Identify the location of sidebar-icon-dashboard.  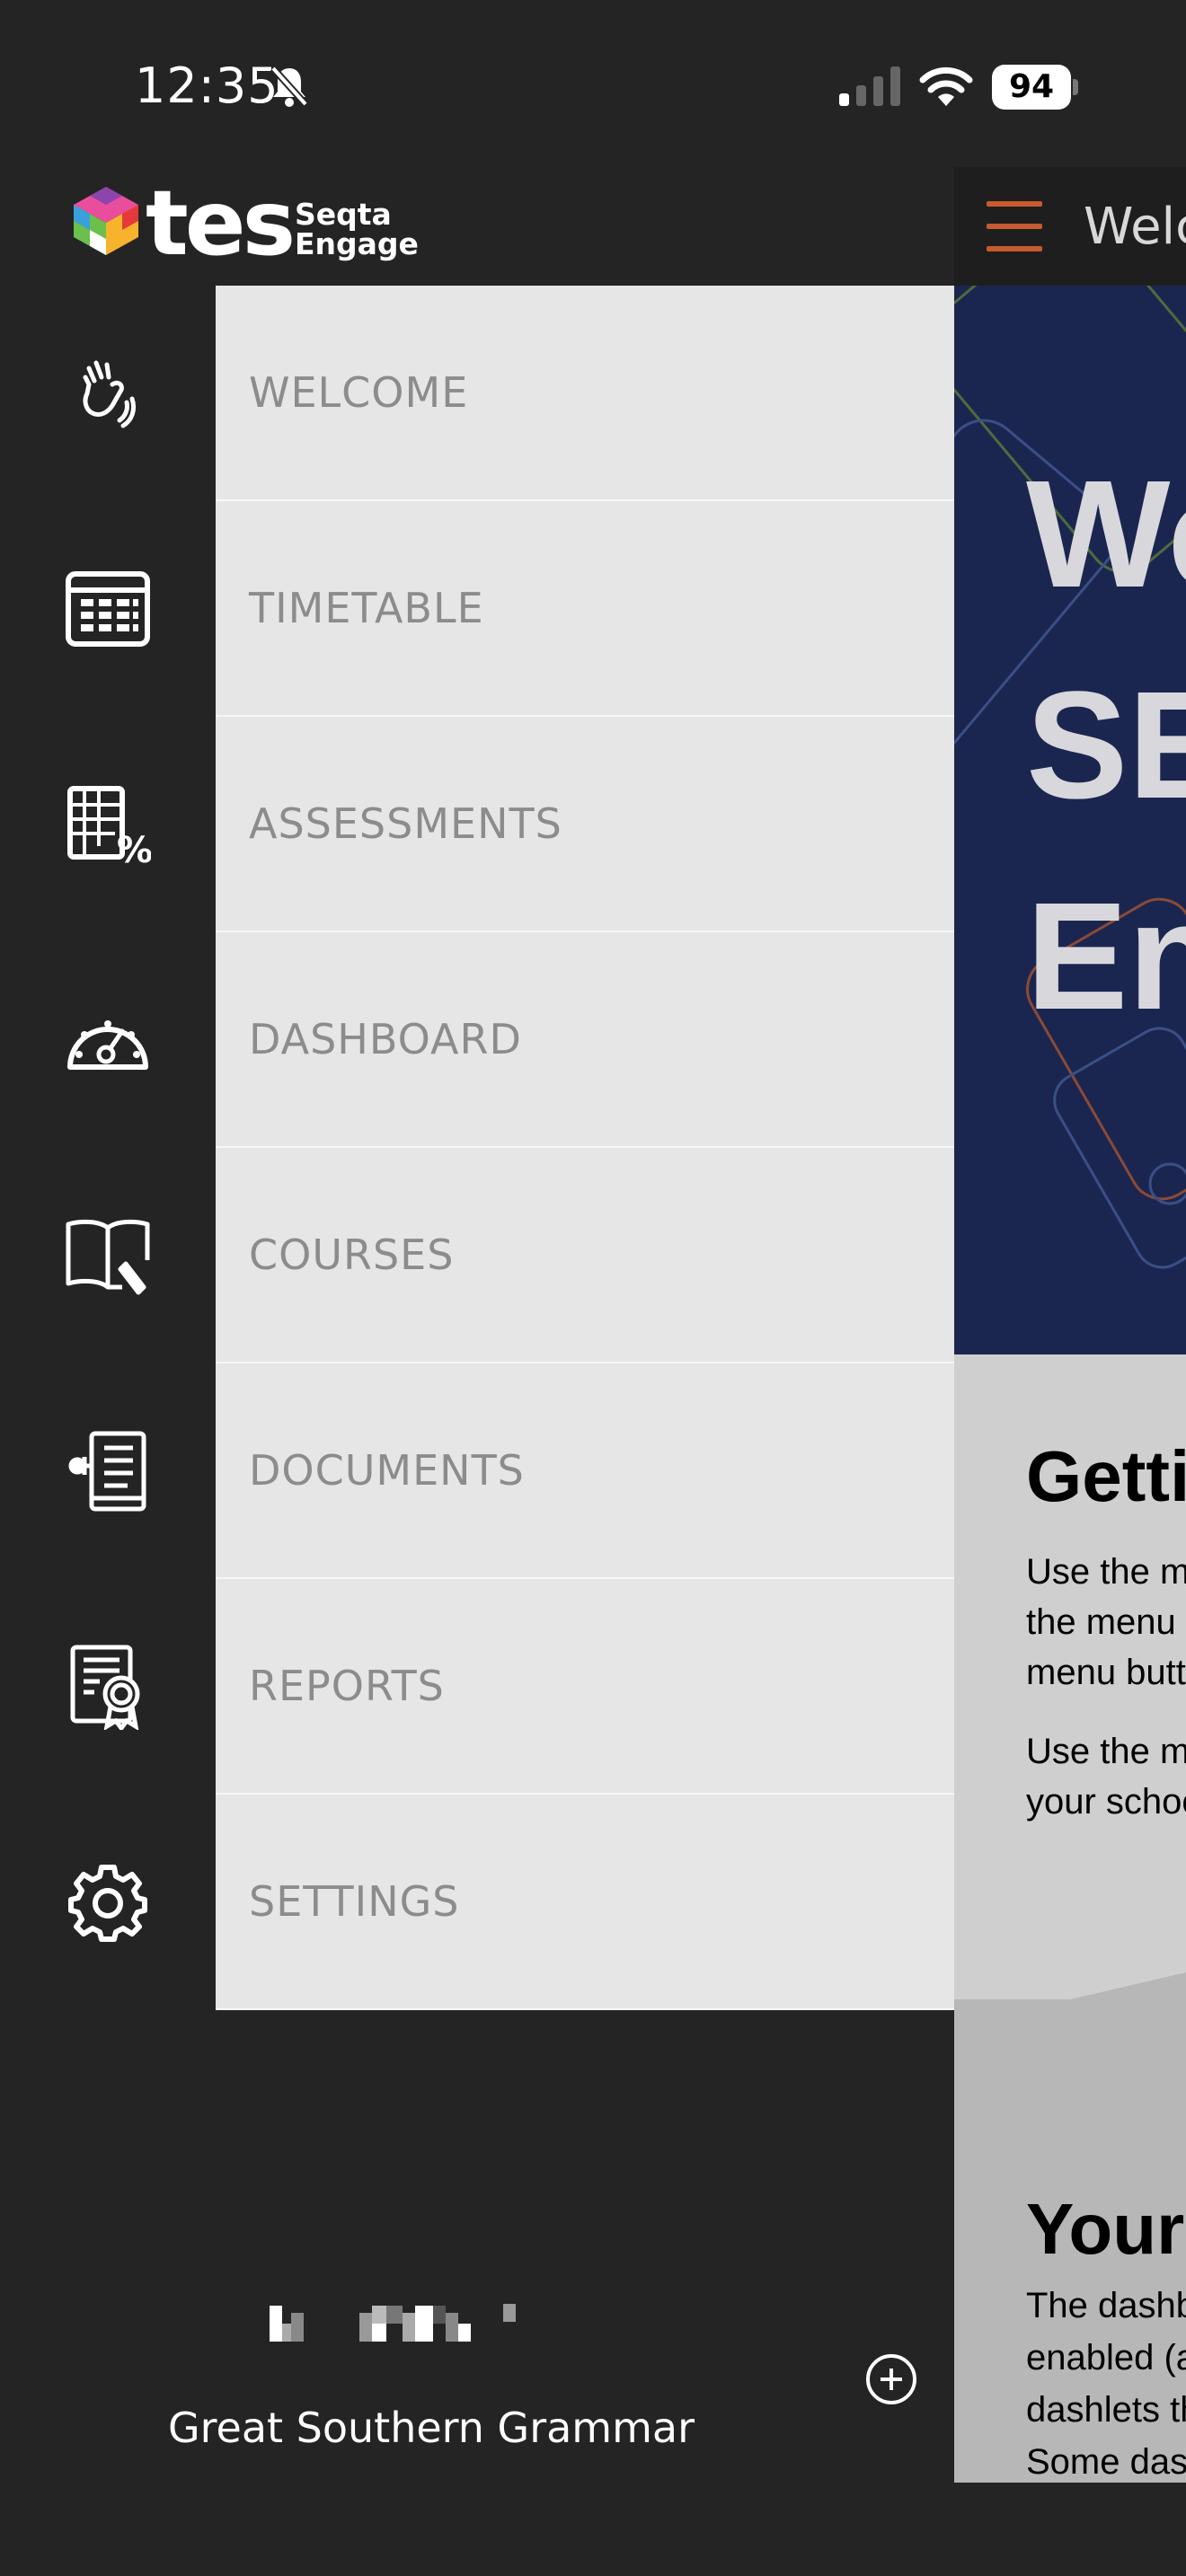
(108, 1040).